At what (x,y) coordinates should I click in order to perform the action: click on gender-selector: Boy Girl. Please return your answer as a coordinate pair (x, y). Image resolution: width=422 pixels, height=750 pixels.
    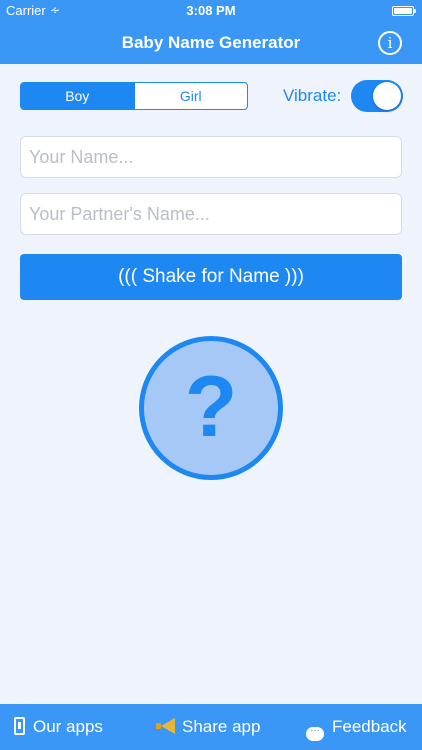
    Looking at the image, I should click on (134, 96).